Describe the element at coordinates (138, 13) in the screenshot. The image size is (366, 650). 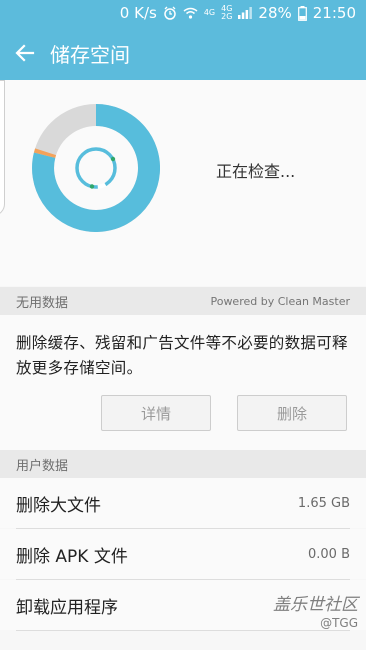
I see `net-speed: 0 K/s` at that location.